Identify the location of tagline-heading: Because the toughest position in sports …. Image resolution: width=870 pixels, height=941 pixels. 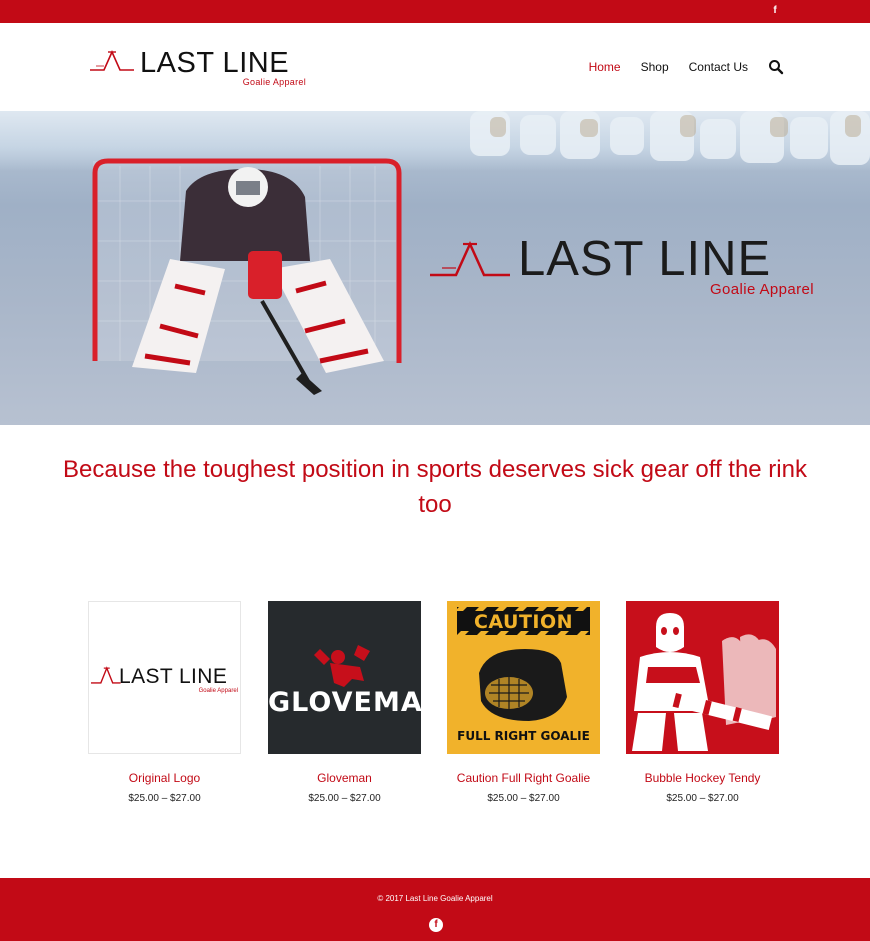
(435, 487).